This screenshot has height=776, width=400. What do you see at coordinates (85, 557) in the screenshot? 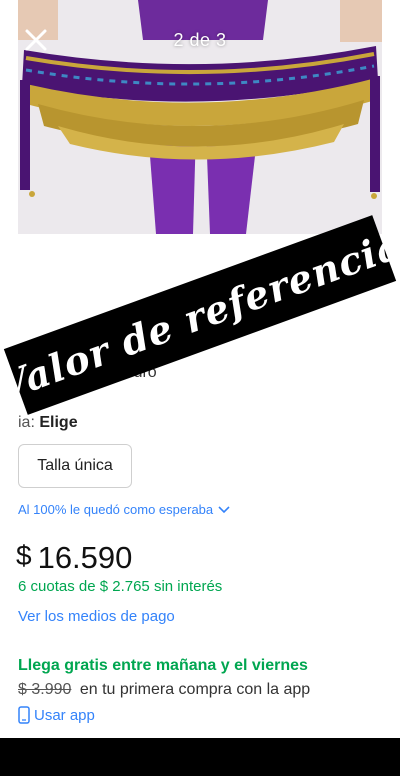
I see `price-amount: 16.590` at bounding box center [85, 557].